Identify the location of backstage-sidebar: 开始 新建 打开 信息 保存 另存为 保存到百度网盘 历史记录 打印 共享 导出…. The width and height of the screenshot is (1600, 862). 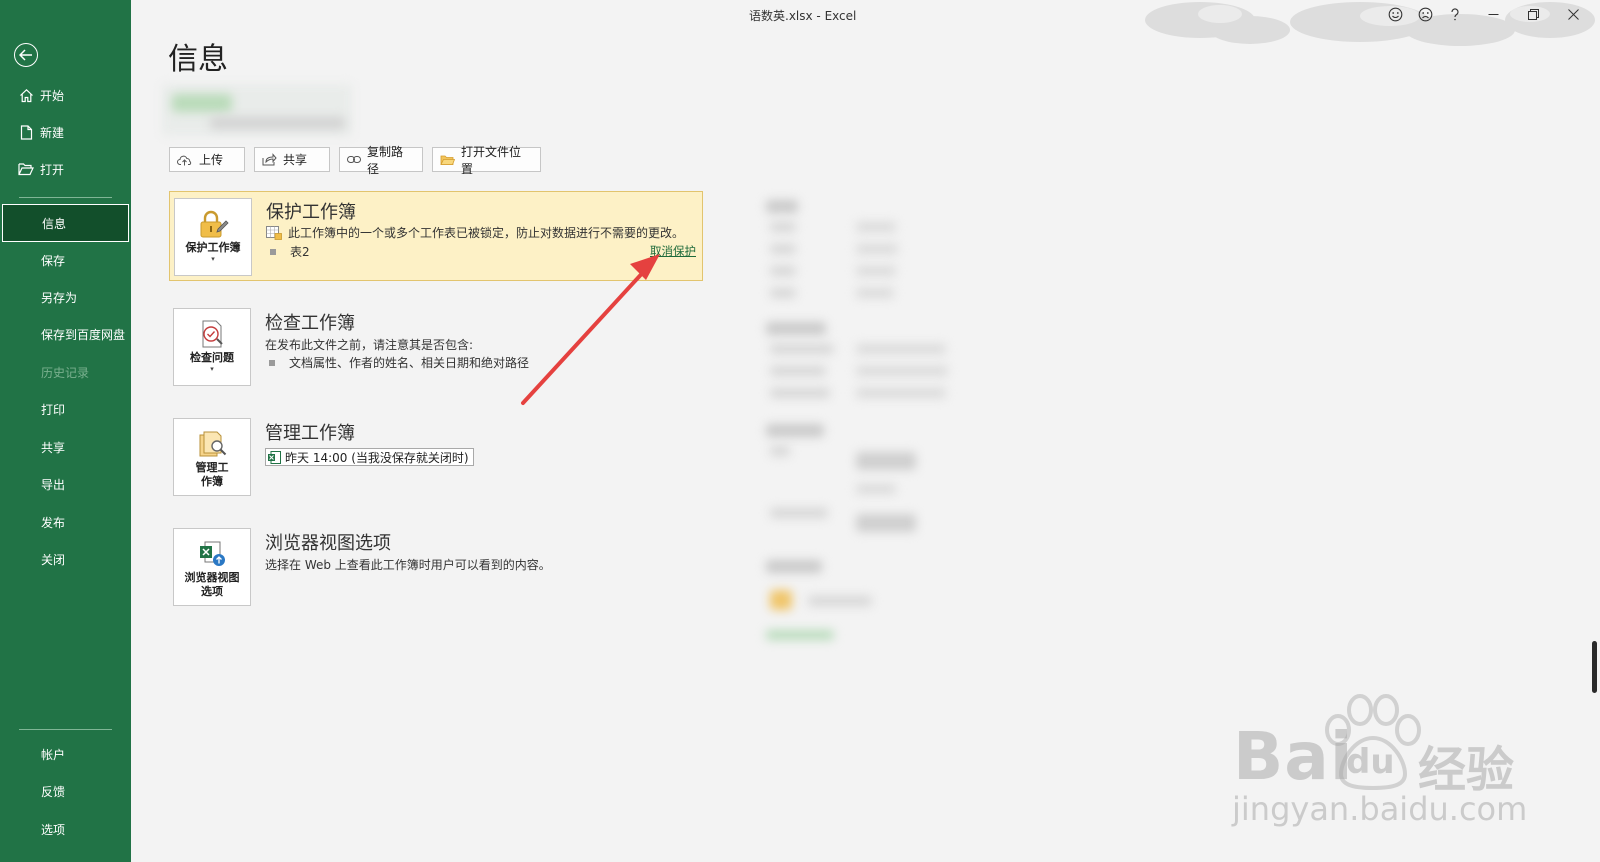
(65, 431).